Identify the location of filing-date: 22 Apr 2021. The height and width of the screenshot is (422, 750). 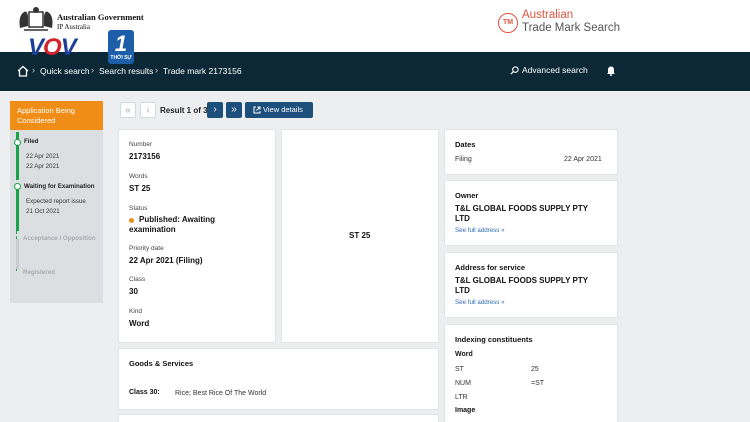
(583, 159).